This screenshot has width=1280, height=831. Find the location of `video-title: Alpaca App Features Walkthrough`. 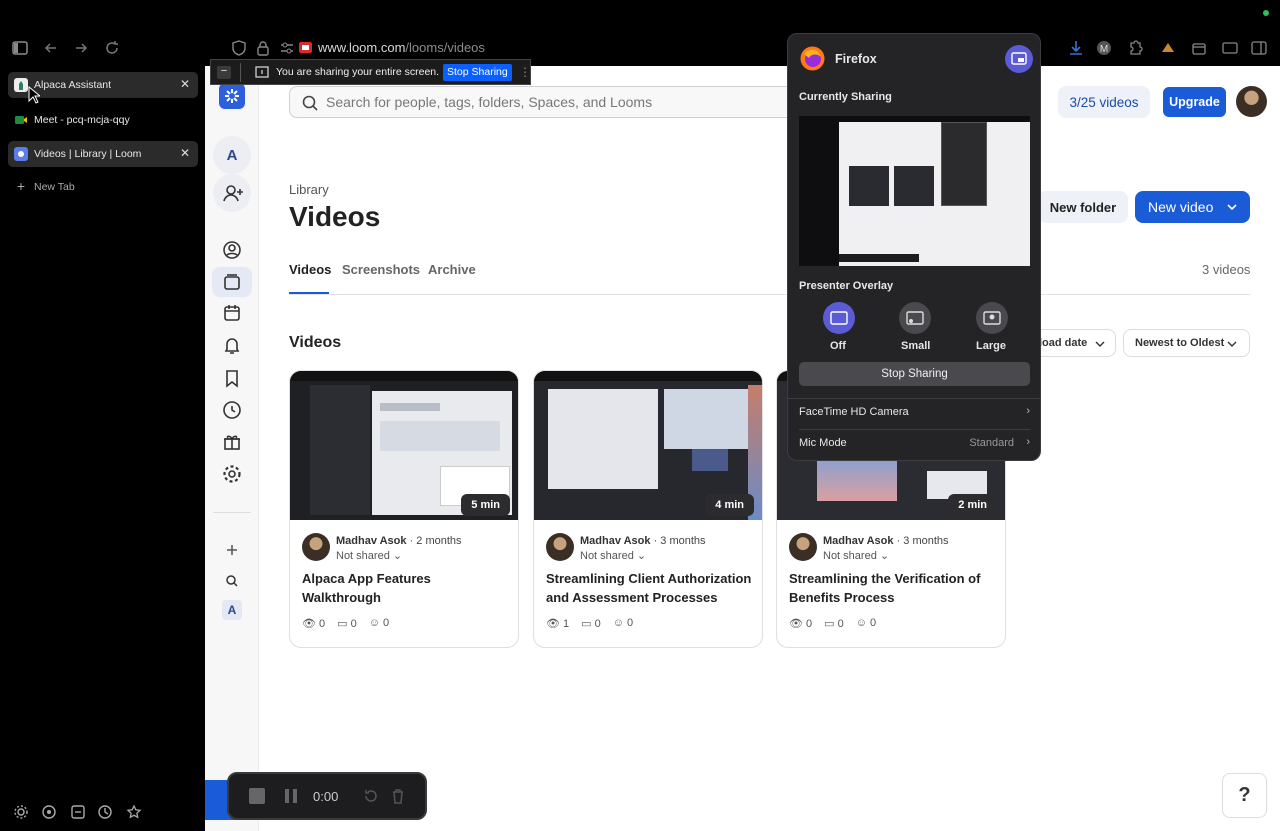

video-title: Alpaca App Features Walkthrough is located at coordinates (407, 588).